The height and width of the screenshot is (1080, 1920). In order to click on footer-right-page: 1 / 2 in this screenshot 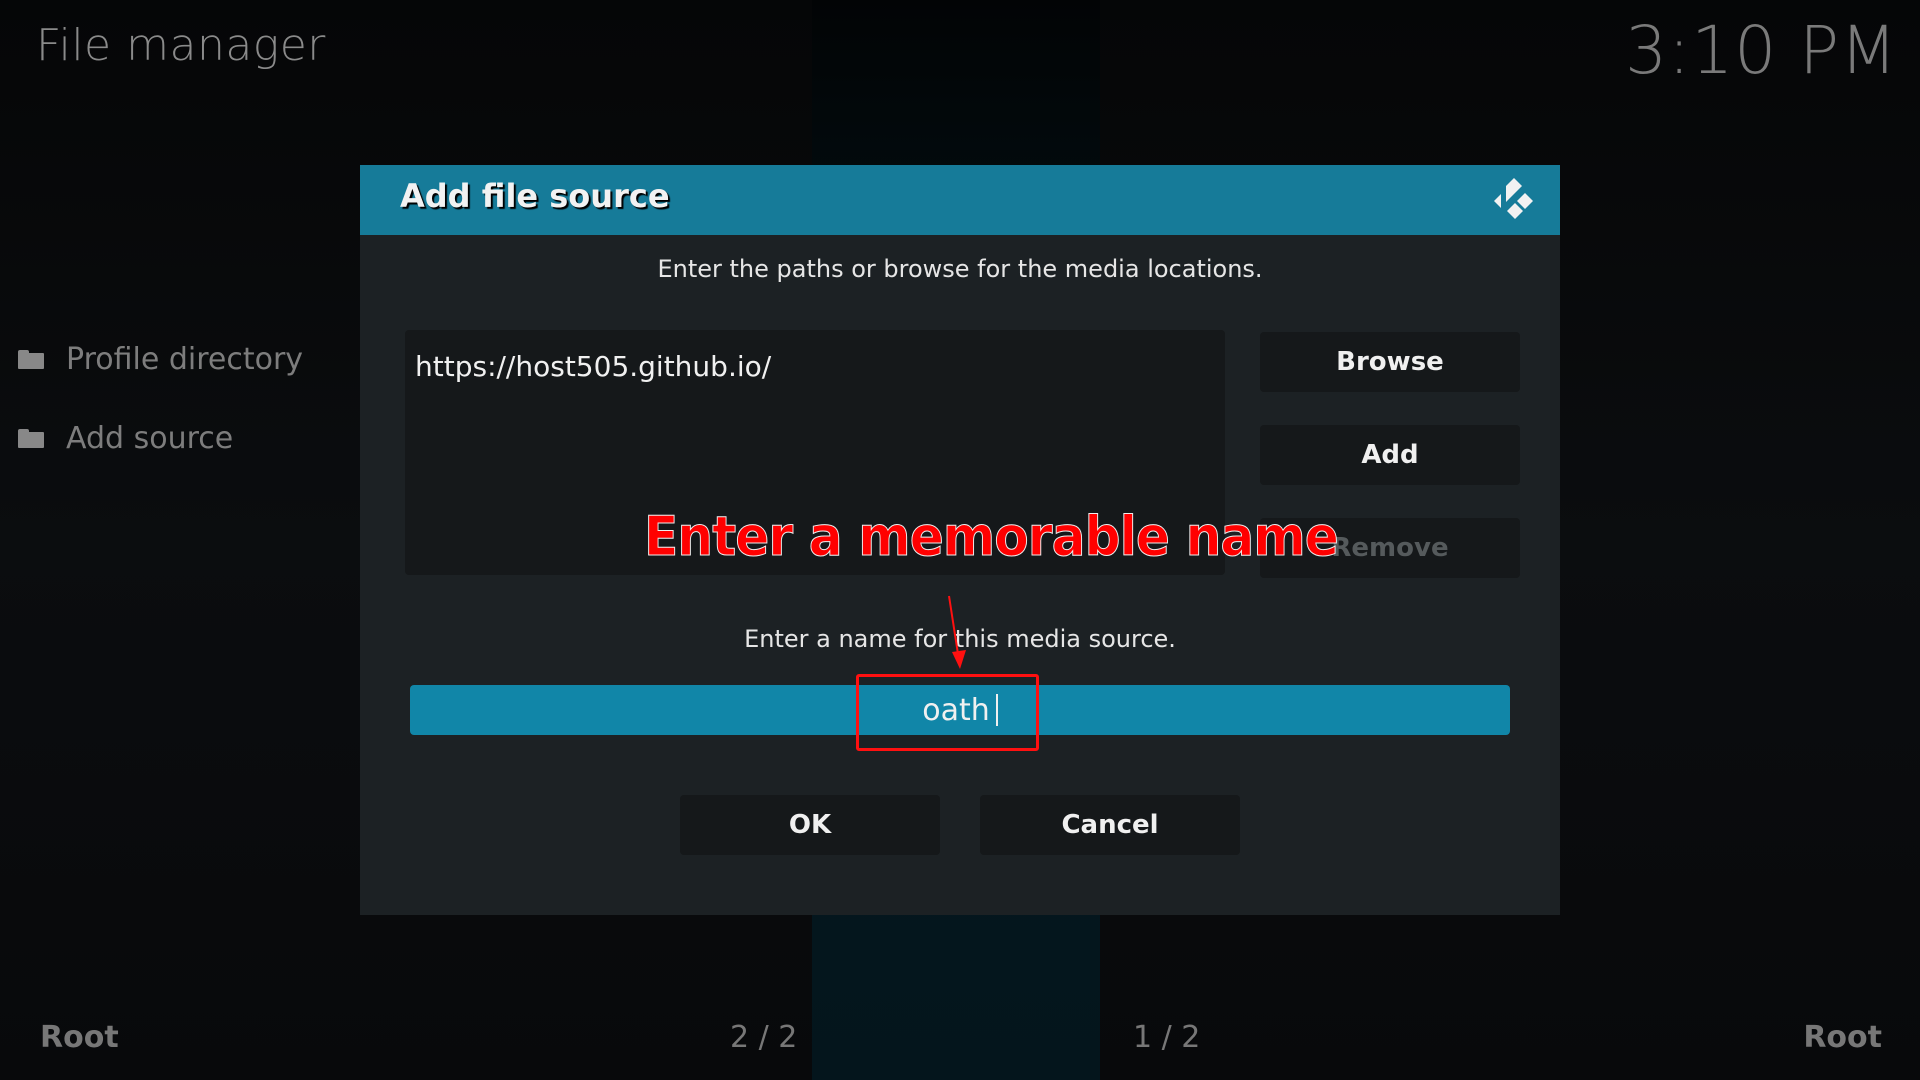, I will do `click(1167, 1037)`.